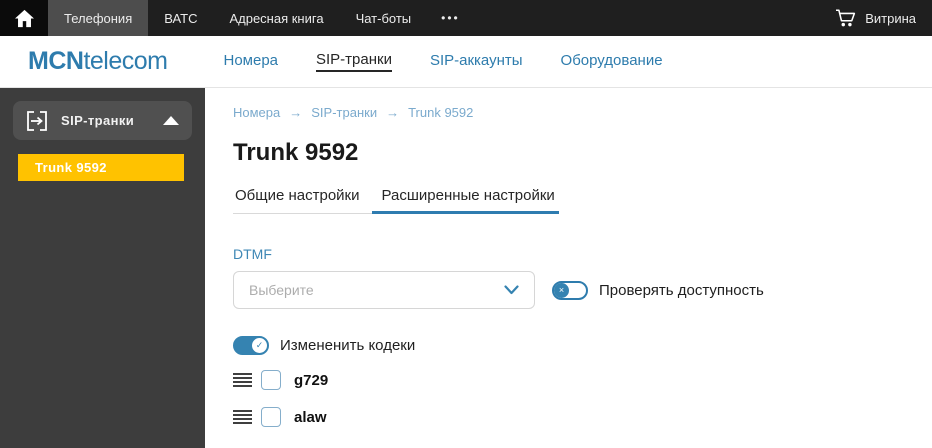 This screenshot has width=932, height=448. Describe the element at coordinates (384, 290) in the screenshot. I see `dtmf-select: Выберите` at that location.